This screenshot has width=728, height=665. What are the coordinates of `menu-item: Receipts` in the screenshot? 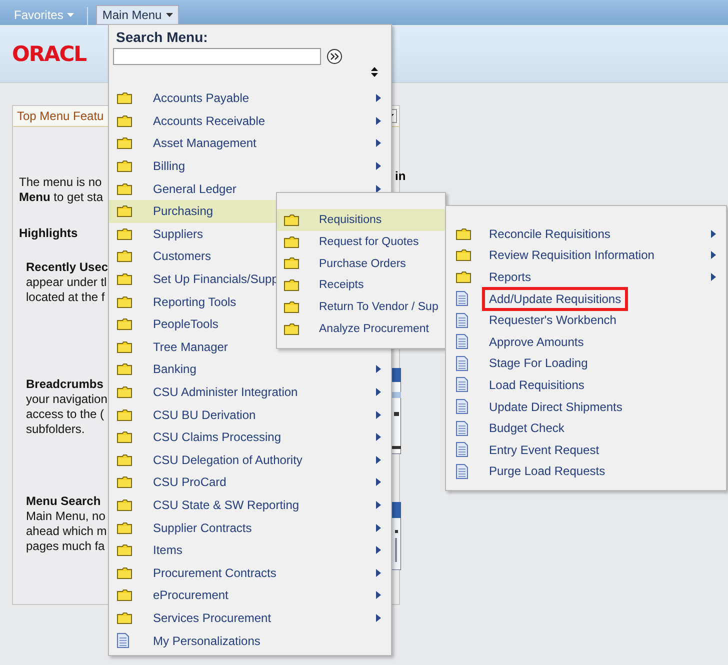 It's located at (361, 285).